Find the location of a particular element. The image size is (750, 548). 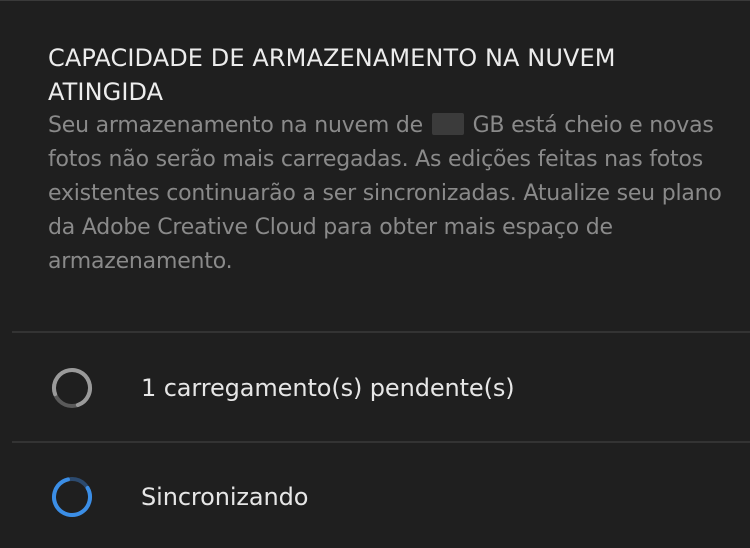

syncing-spinner-icon is located at coordinates (72, 497).